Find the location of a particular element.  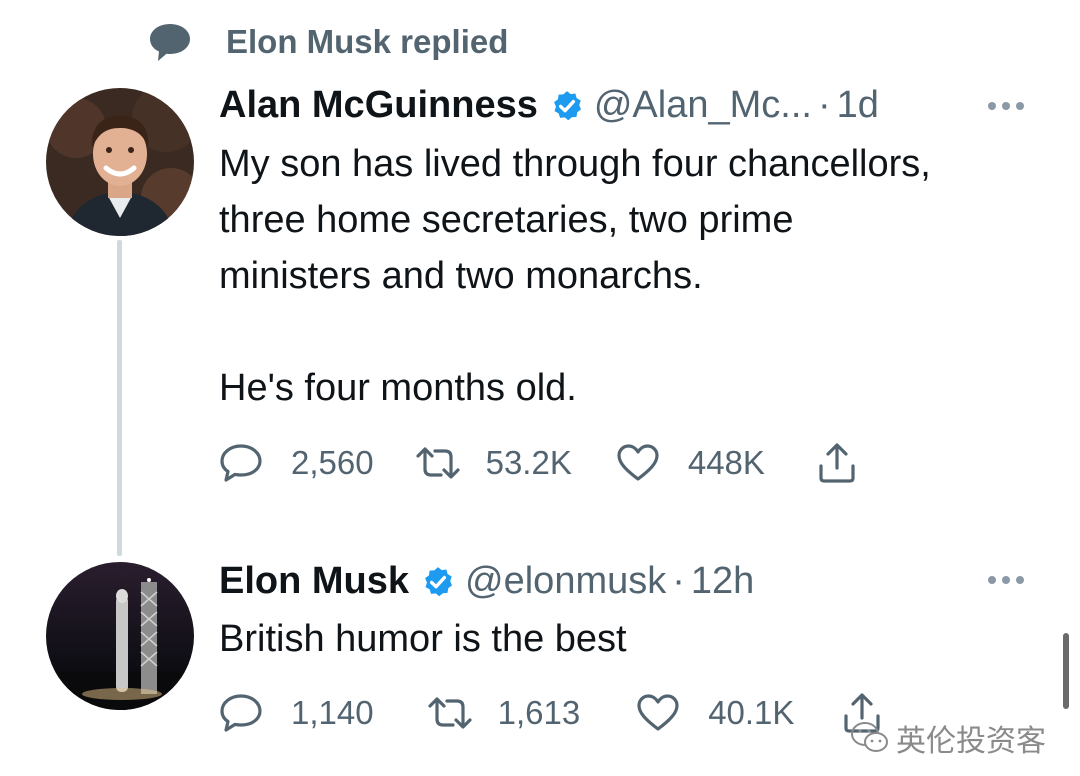

share-icon is located at coordinates (837, 463).